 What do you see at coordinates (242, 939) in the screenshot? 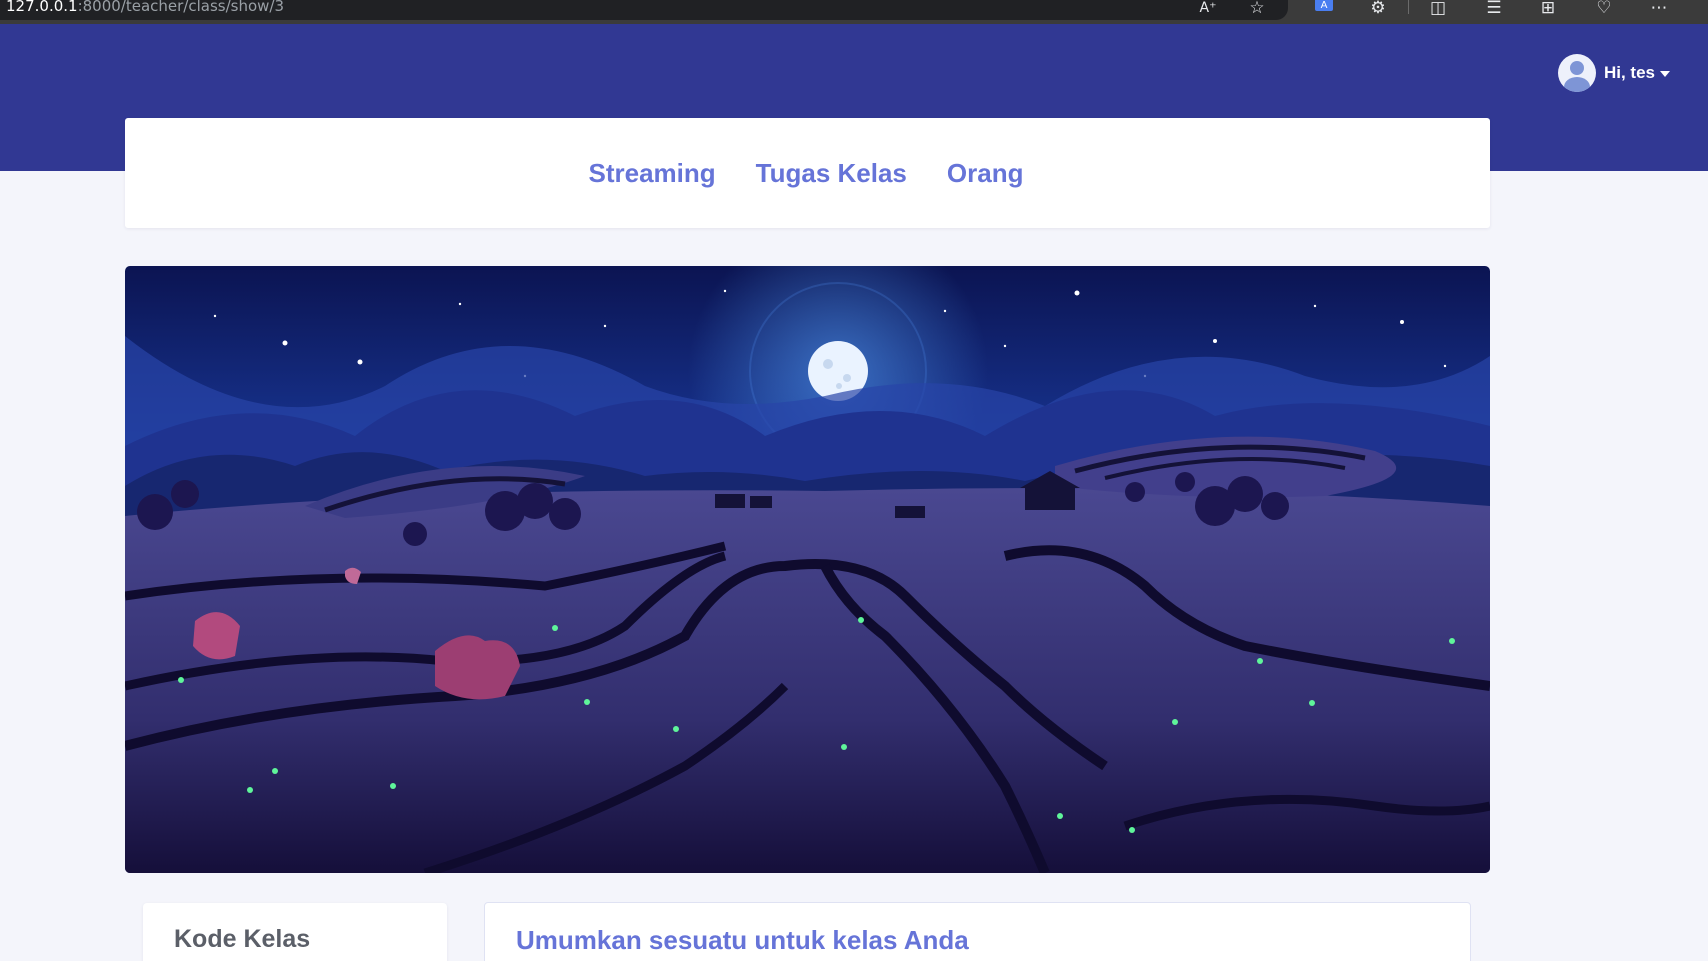
I see `class-code-title: Kode Kelas` at bounding box center [242, 939].